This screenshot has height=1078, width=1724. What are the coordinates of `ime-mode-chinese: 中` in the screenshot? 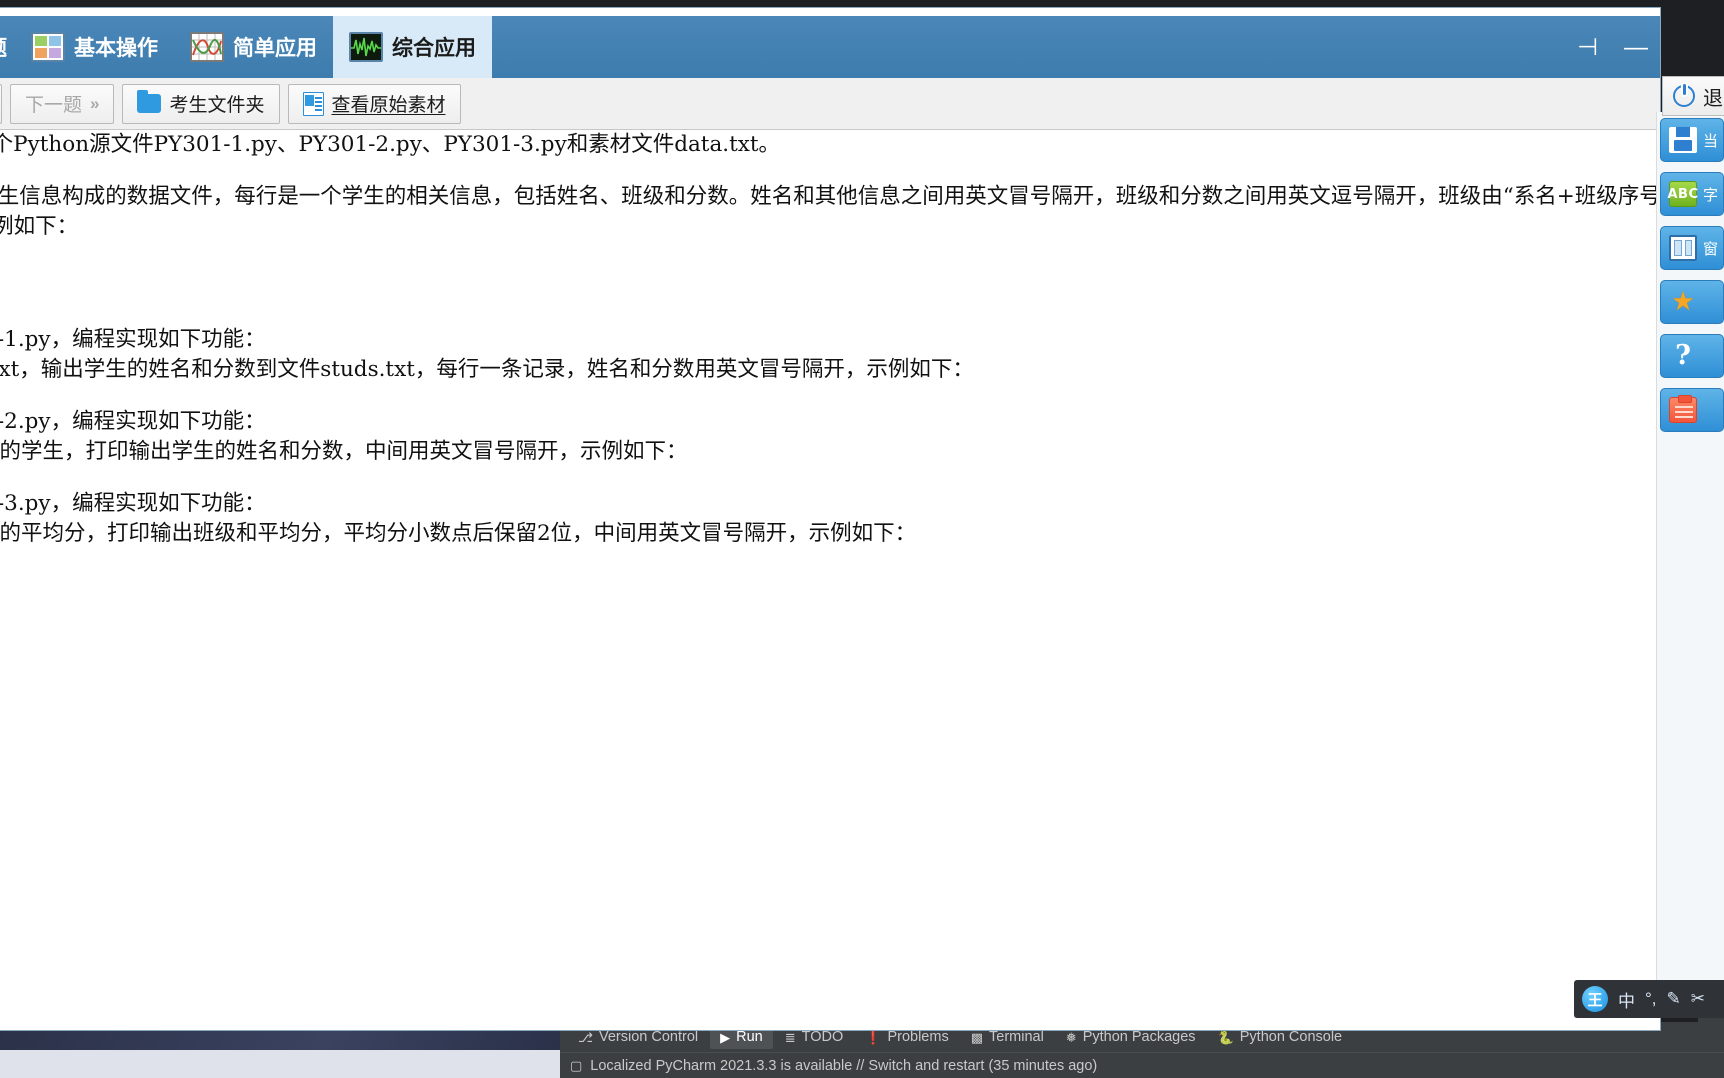 It's located at (1626, 999).